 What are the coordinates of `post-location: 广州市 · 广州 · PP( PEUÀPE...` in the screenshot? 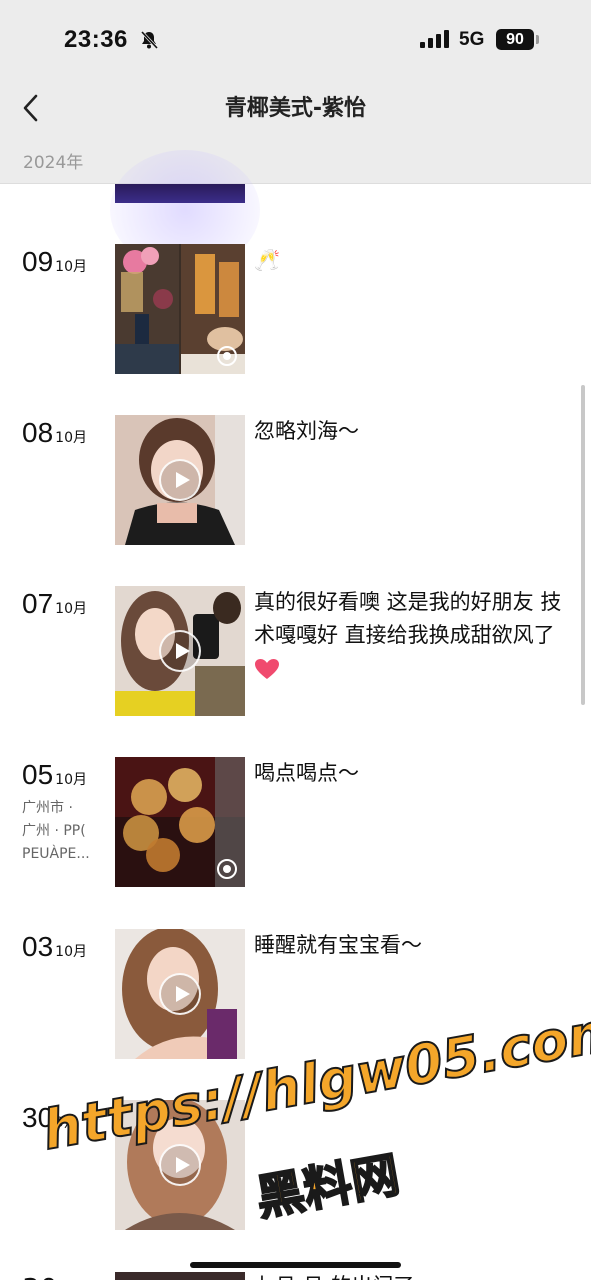 It's located at (64, 831).